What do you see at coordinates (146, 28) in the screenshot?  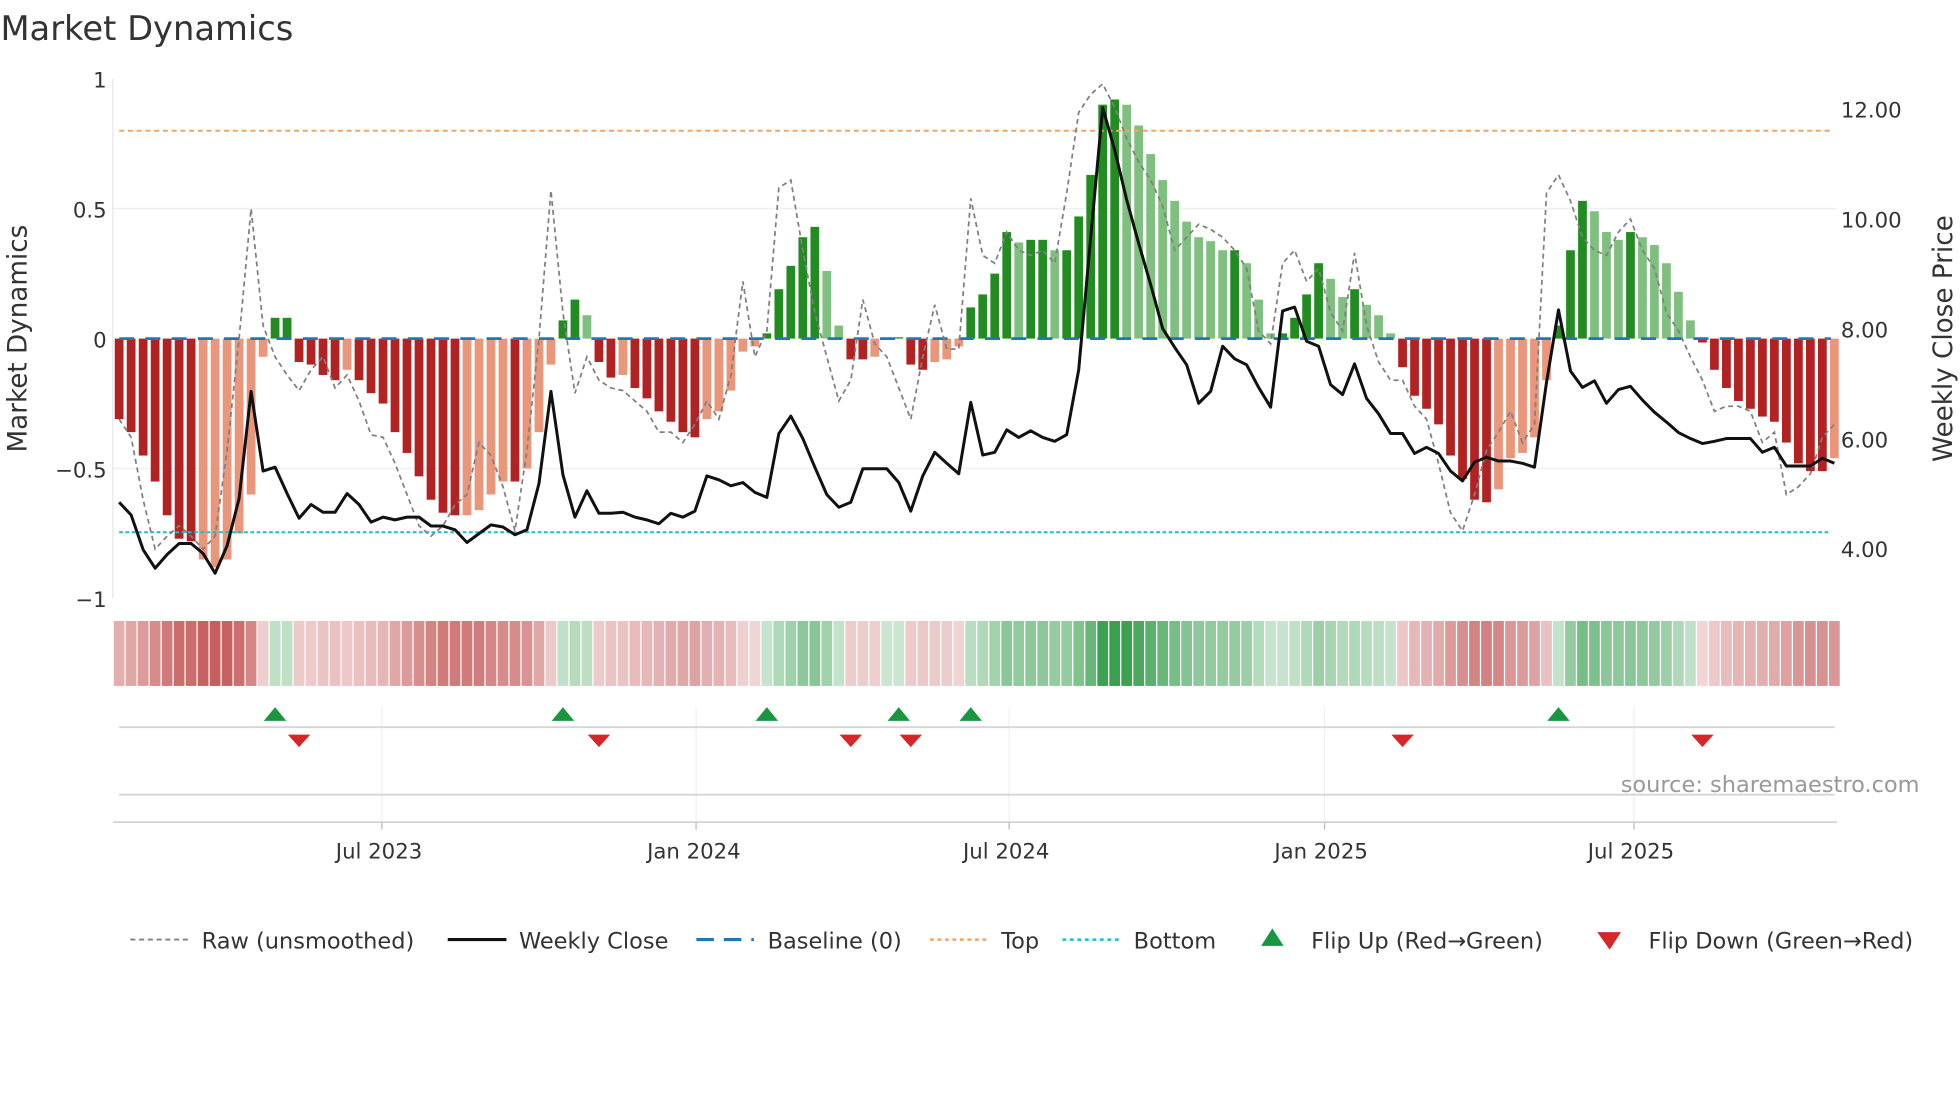 I see `chart-title: Market Dynamics` at bounding box center [146, 28].